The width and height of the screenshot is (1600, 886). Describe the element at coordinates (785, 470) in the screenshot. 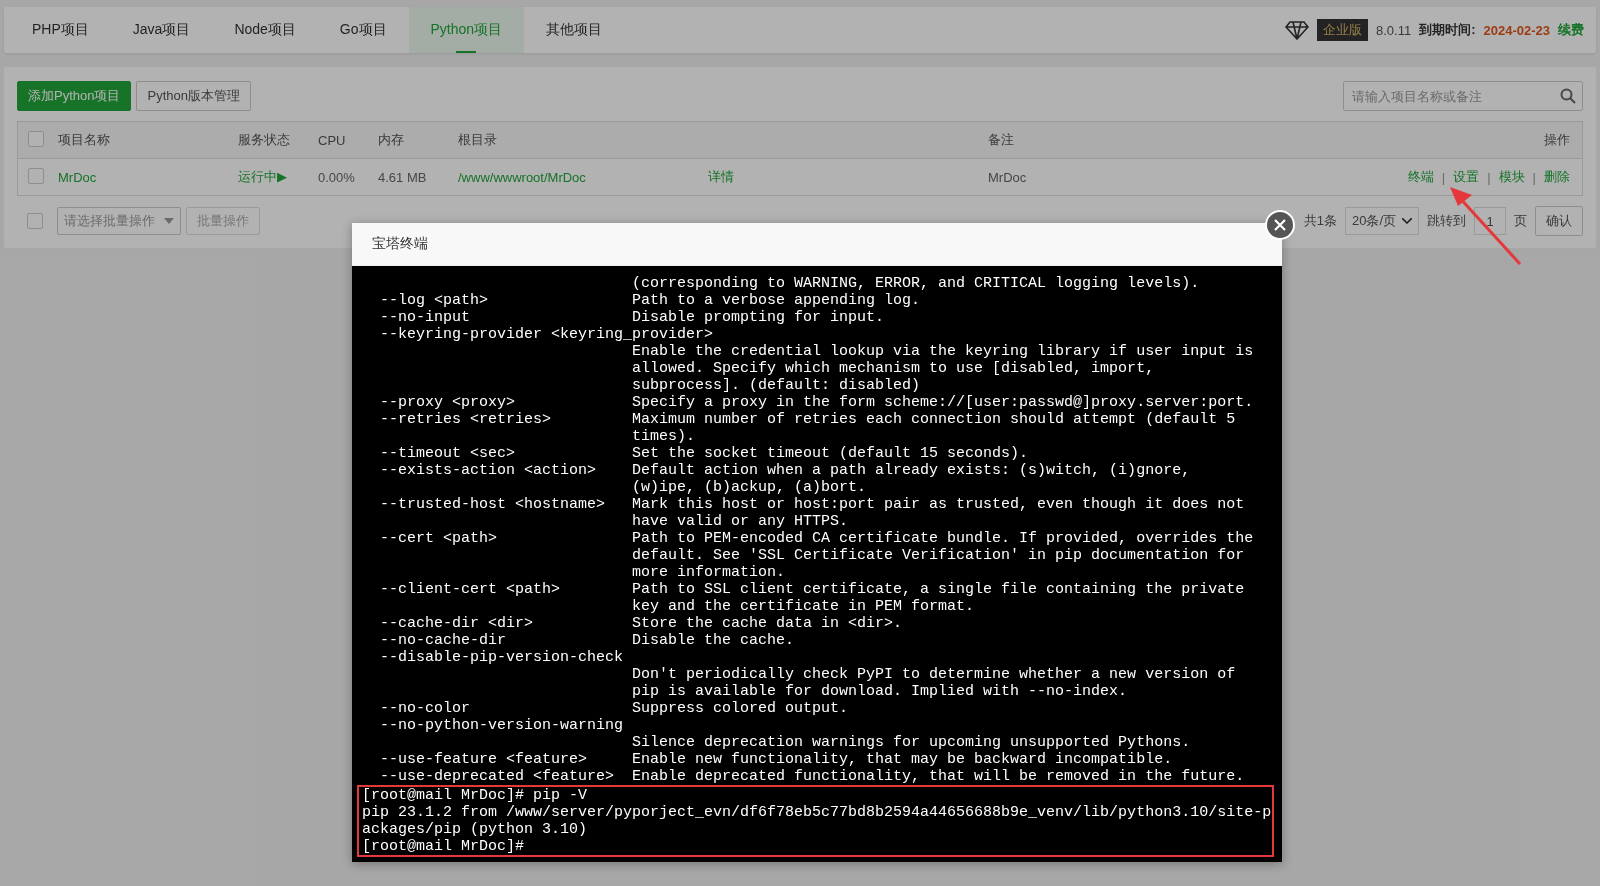

I see `terminal-line: --exists-action <action> Default action when a path already exists: (s)witch, (i)gnore,` at that location.